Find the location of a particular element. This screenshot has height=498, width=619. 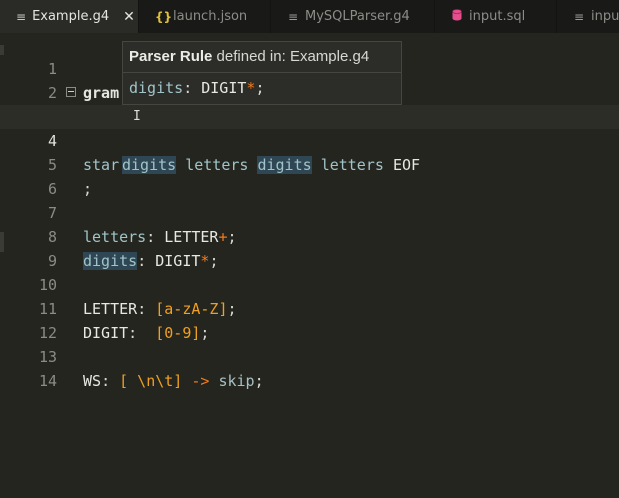

code-line: 10 LETTER: [a-zA-Z]; is located at coordinates (309, 283).